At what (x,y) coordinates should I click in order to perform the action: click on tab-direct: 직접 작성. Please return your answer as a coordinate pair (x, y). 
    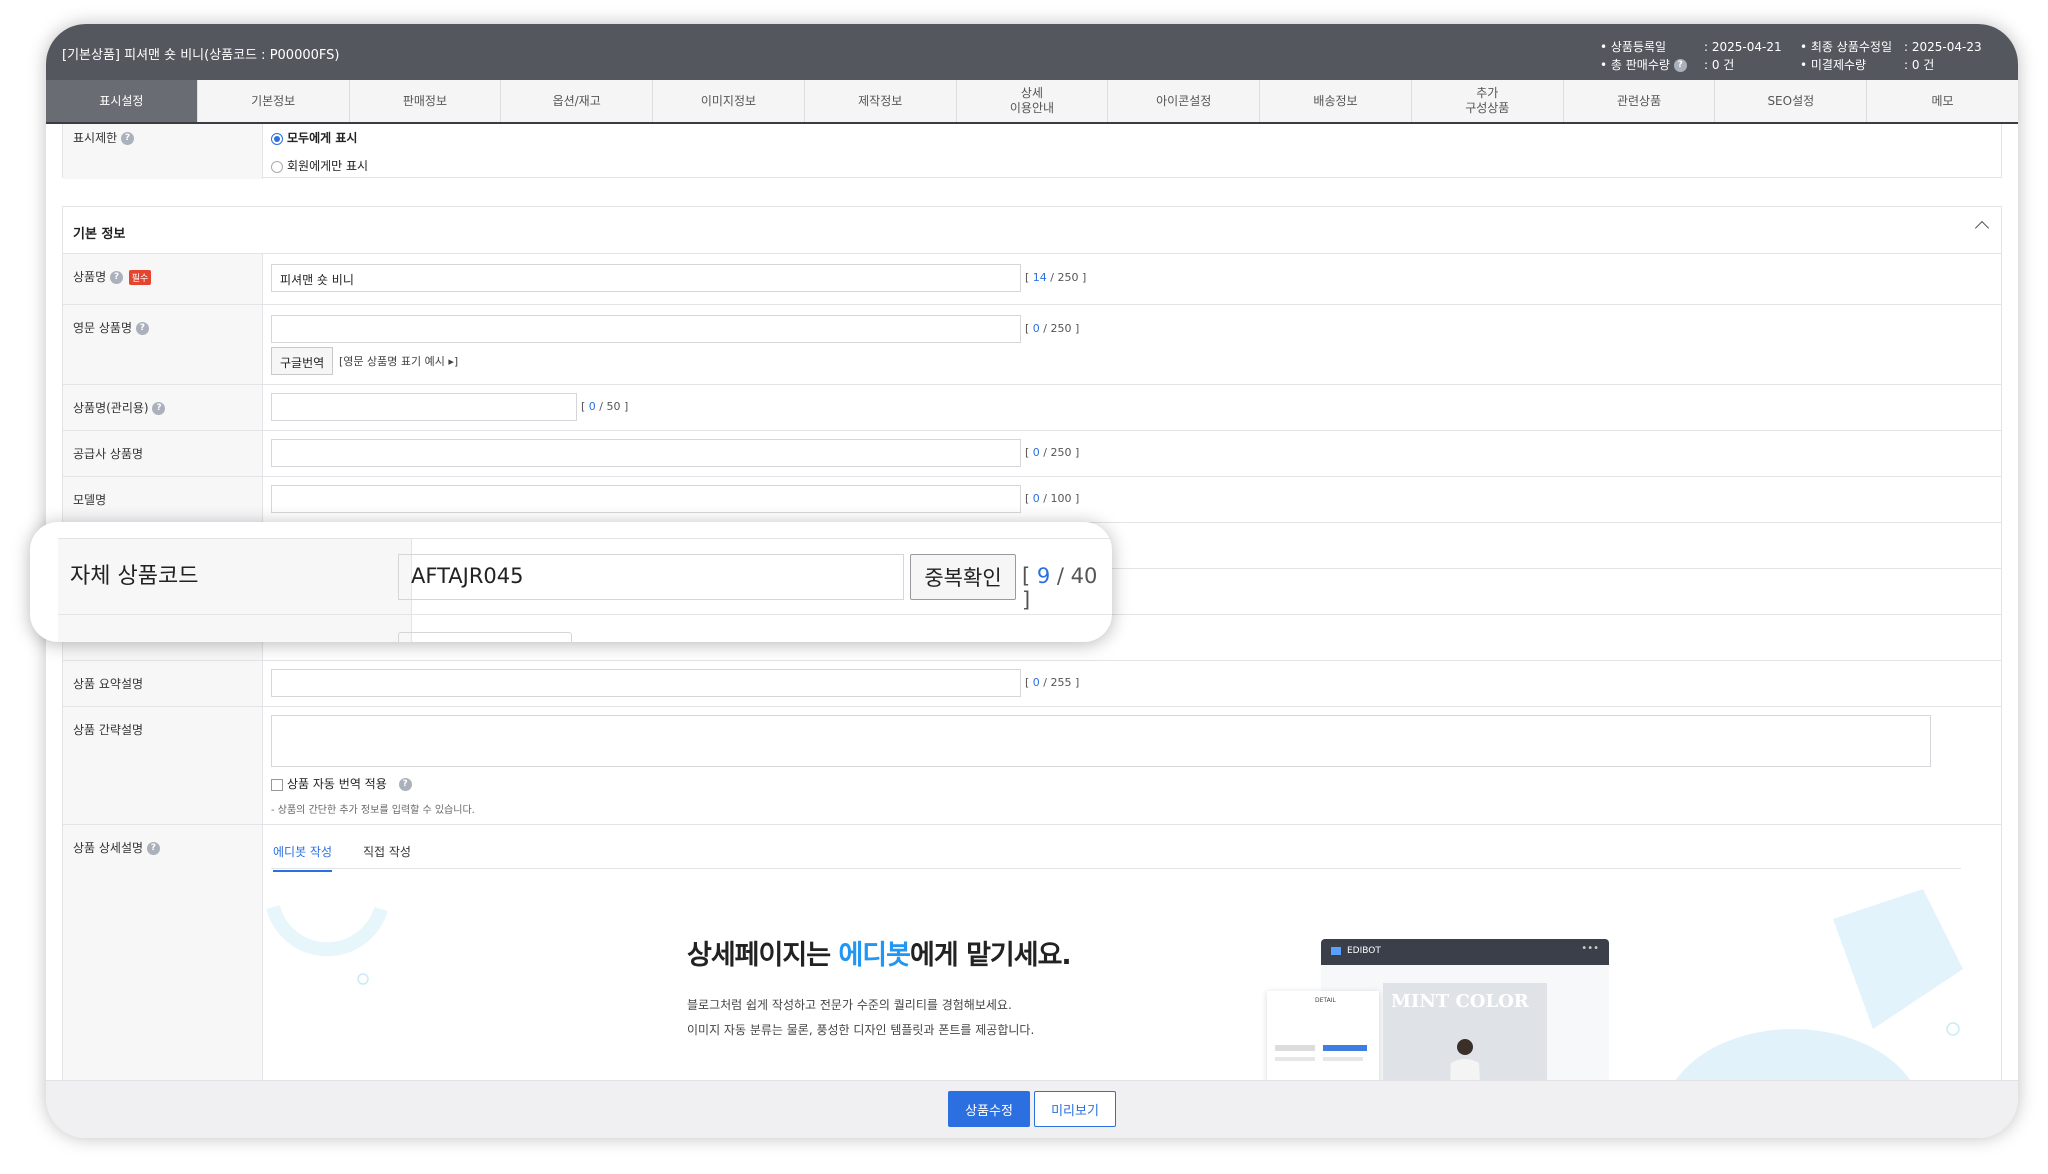
    Looking at the image, I should click on (387, 856).